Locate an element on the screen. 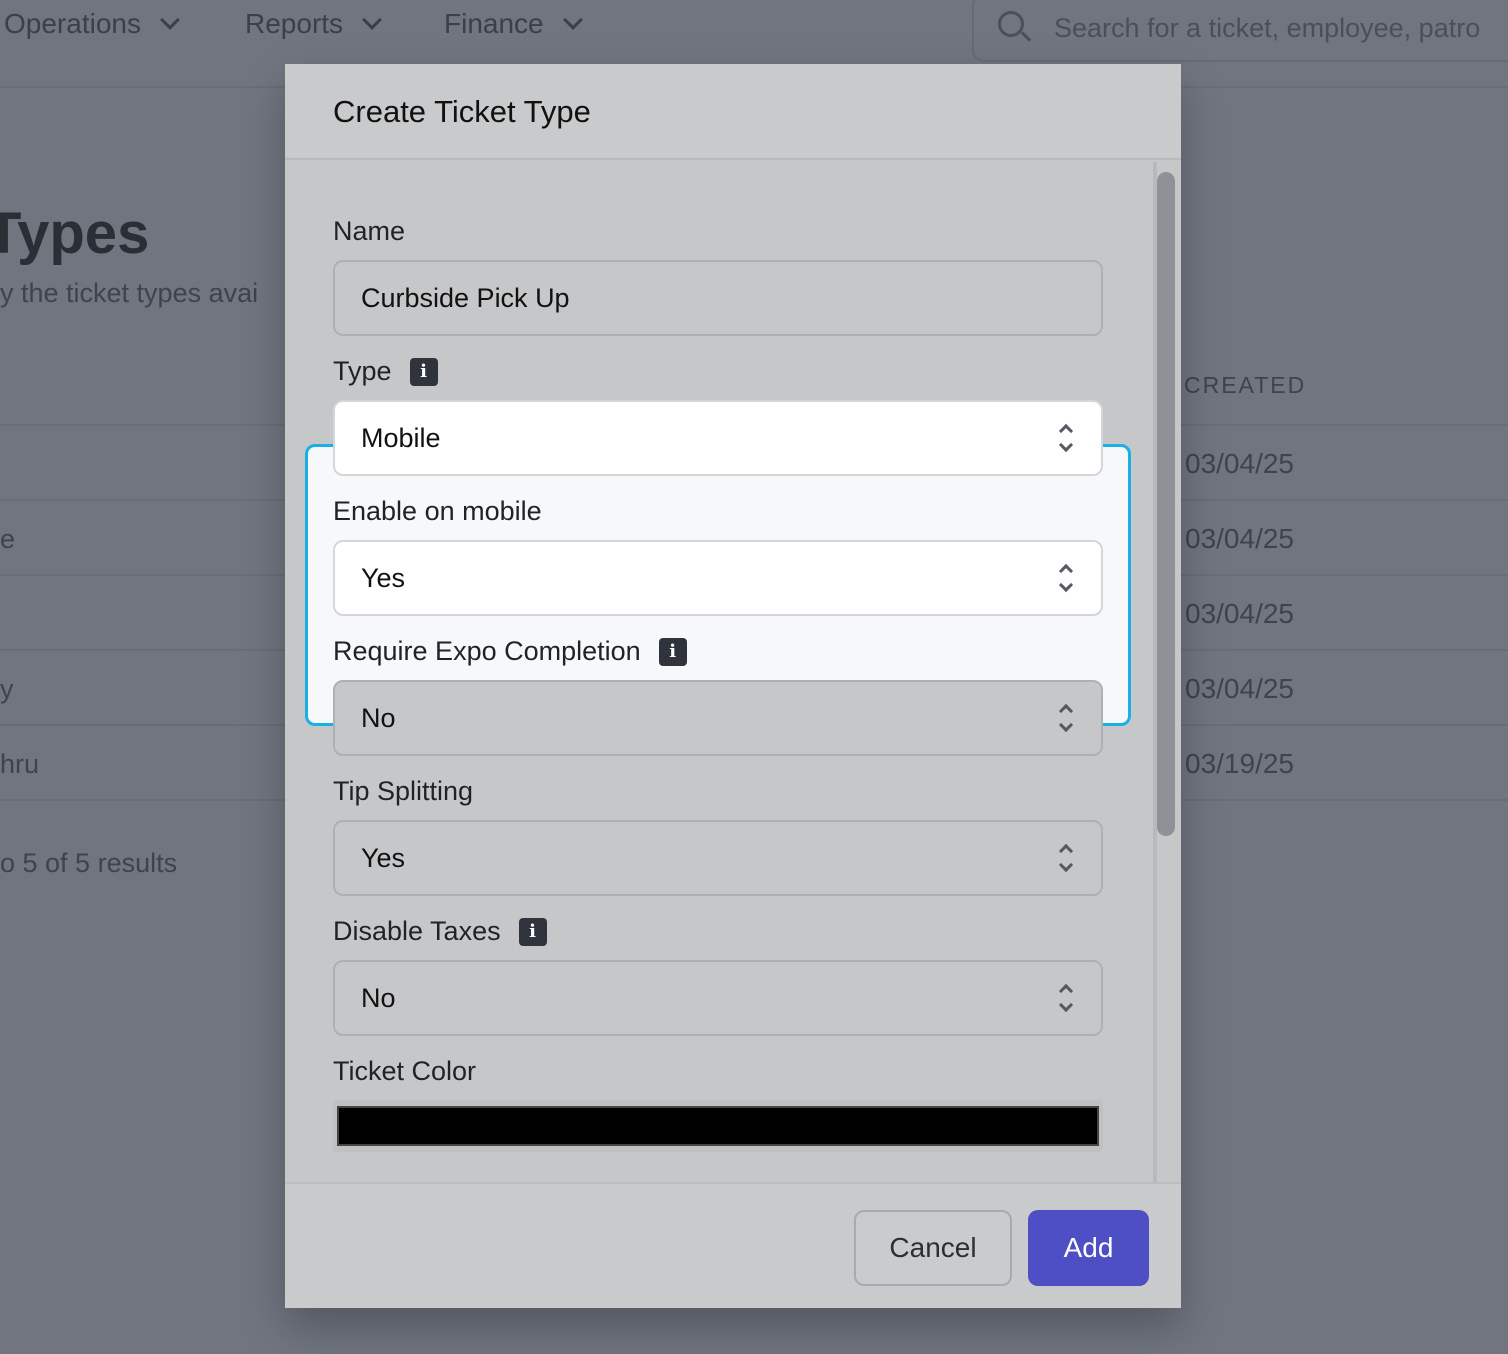  enable-mobile-select: Yes is located at coordinates (718, 578).